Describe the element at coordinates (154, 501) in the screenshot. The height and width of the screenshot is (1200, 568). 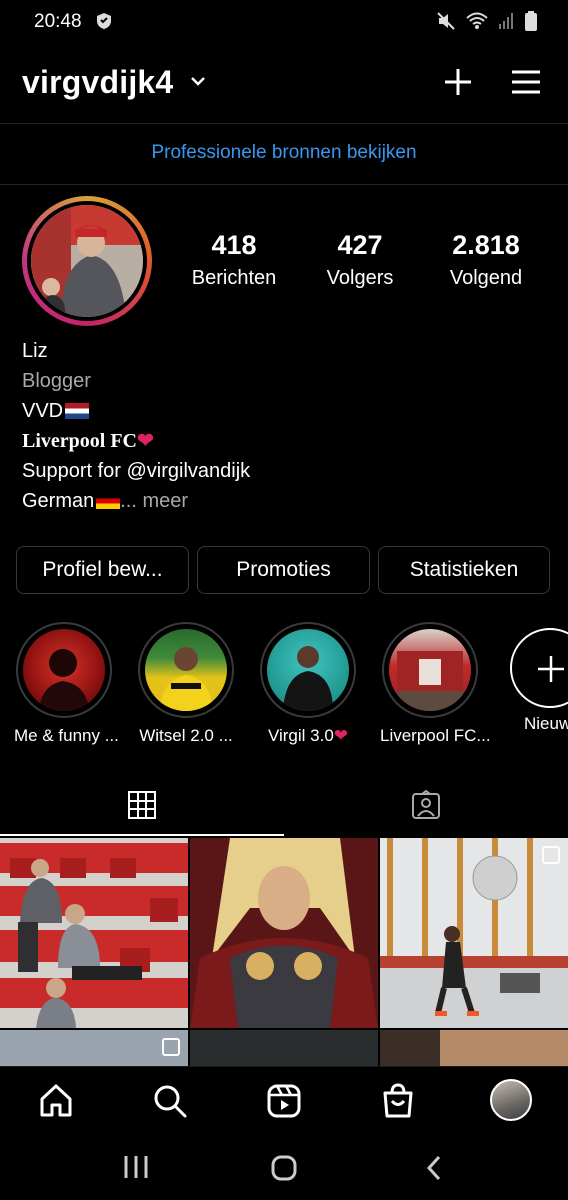
I see `more-link: ... meer` at that location.